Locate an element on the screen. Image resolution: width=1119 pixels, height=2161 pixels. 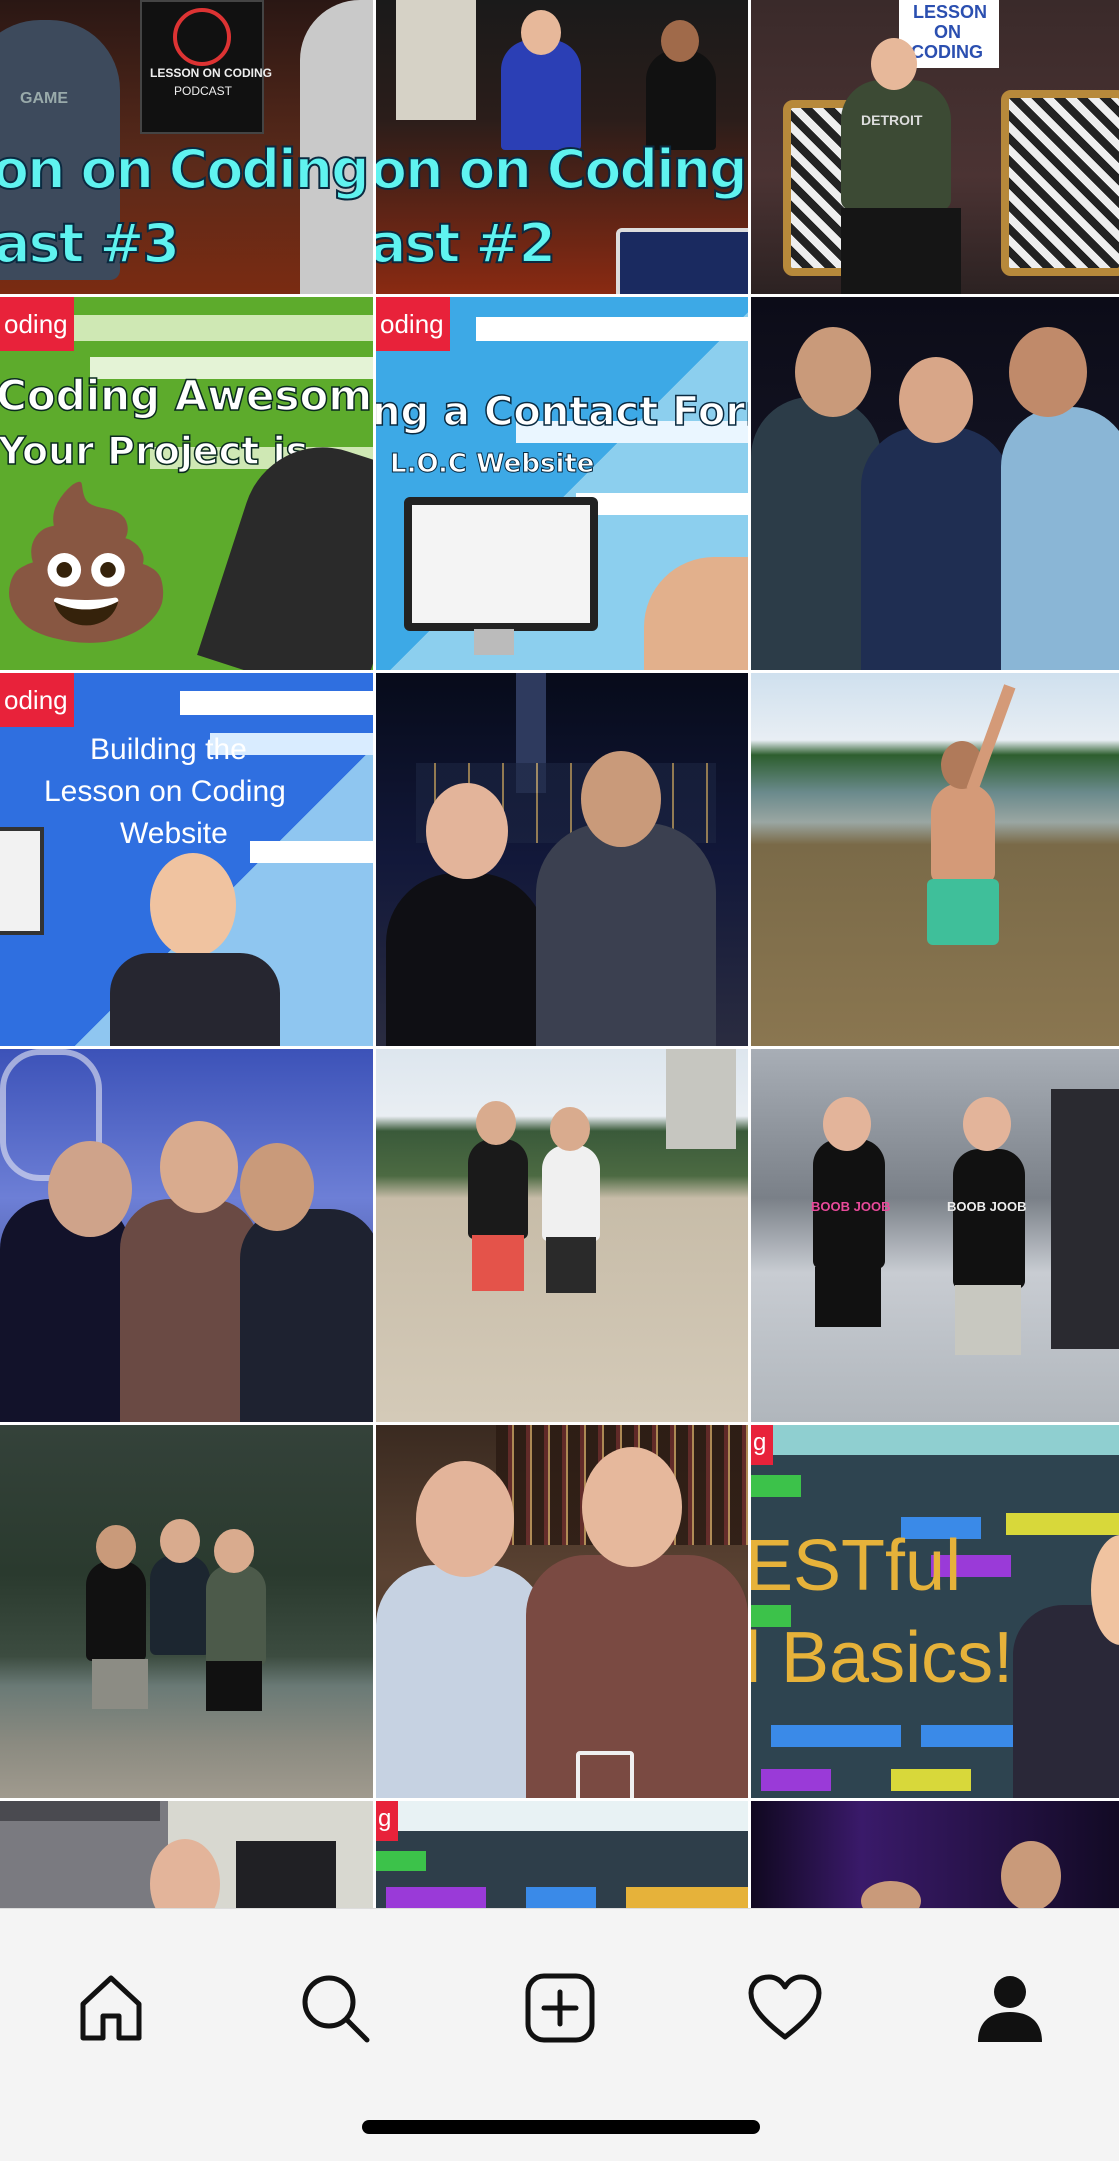
tab-activity is located at coordinates (785, 2008).